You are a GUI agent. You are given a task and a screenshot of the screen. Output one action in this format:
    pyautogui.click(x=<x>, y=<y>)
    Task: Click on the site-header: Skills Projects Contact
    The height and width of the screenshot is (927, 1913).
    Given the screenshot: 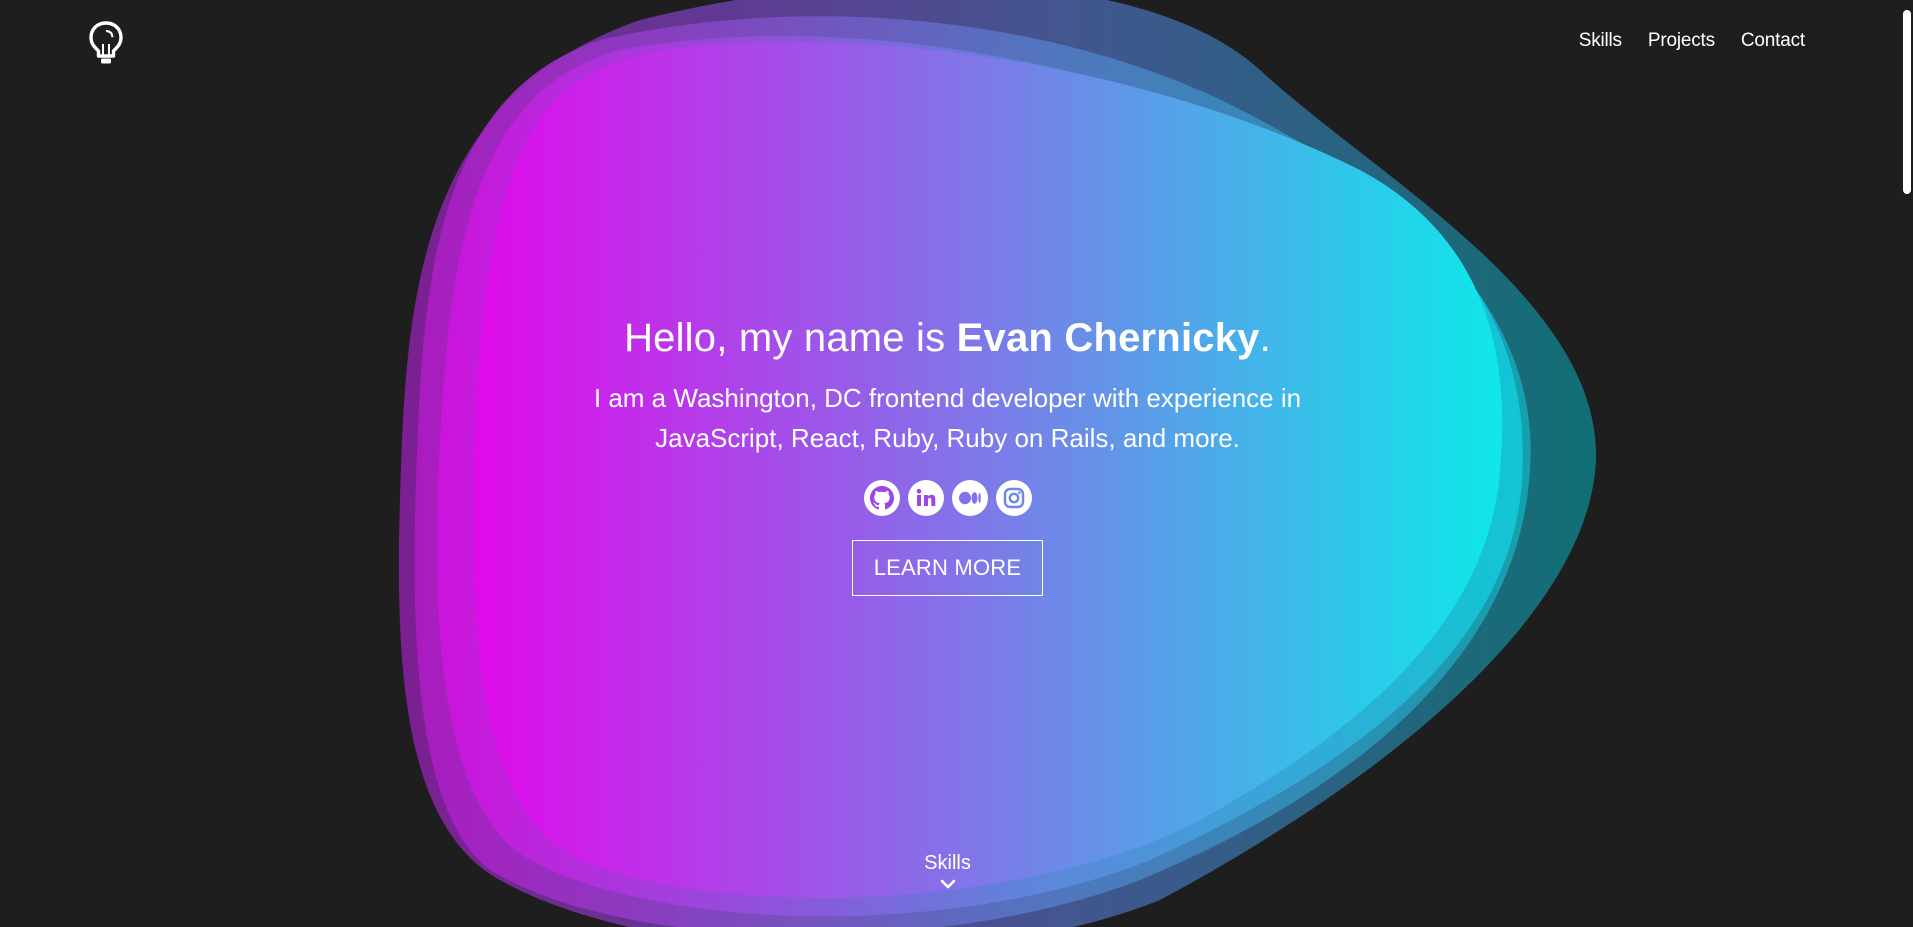 What is the action you would take?
    pyautogui.click(x=956, y=43)
    